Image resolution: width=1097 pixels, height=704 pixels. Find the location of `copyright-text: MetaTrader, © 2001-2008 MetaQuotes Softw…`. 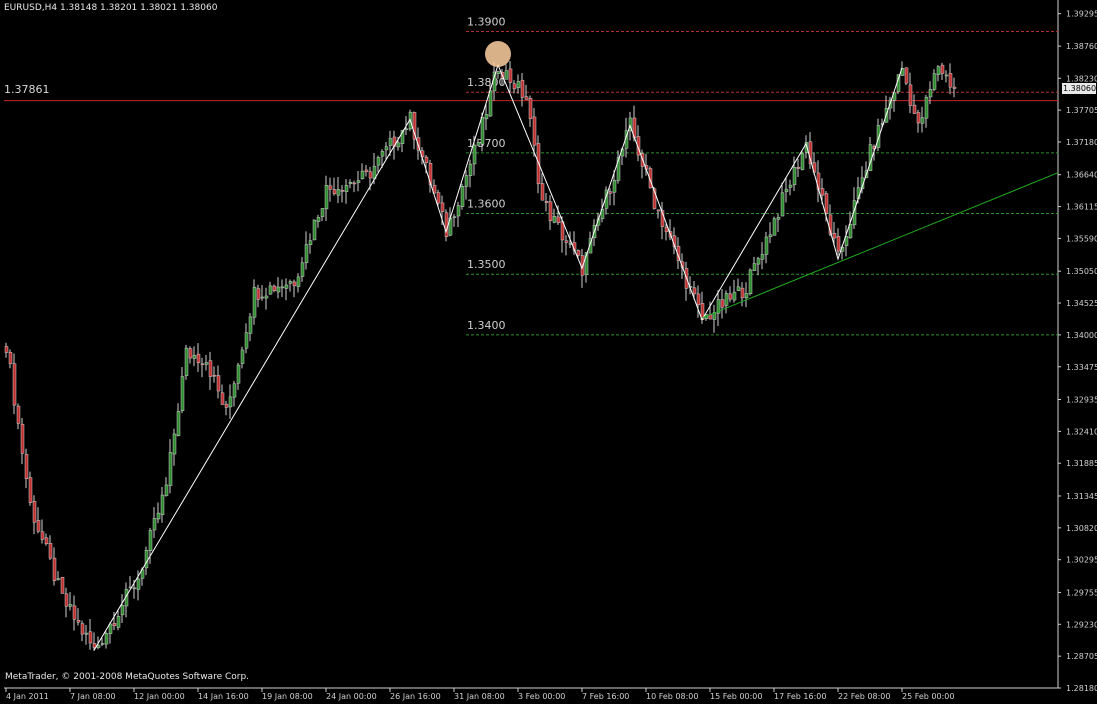

copyright-text: MetaTrader, © 2001-2008 MetaQuotes Softw… is located at coordinates (127, 677).